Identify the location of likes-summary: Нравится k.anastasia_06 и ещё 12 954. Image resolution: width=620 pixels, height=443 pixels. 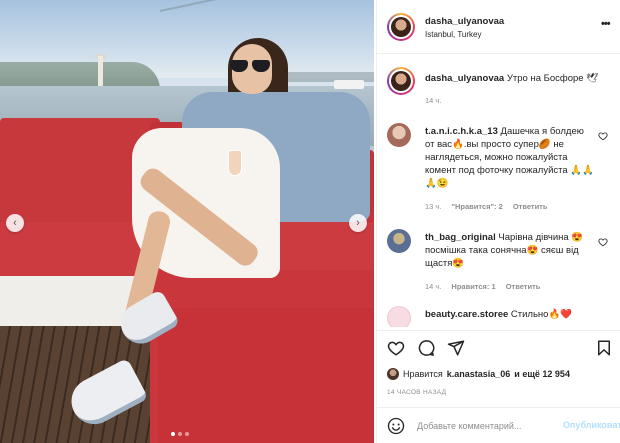
(502, 374).